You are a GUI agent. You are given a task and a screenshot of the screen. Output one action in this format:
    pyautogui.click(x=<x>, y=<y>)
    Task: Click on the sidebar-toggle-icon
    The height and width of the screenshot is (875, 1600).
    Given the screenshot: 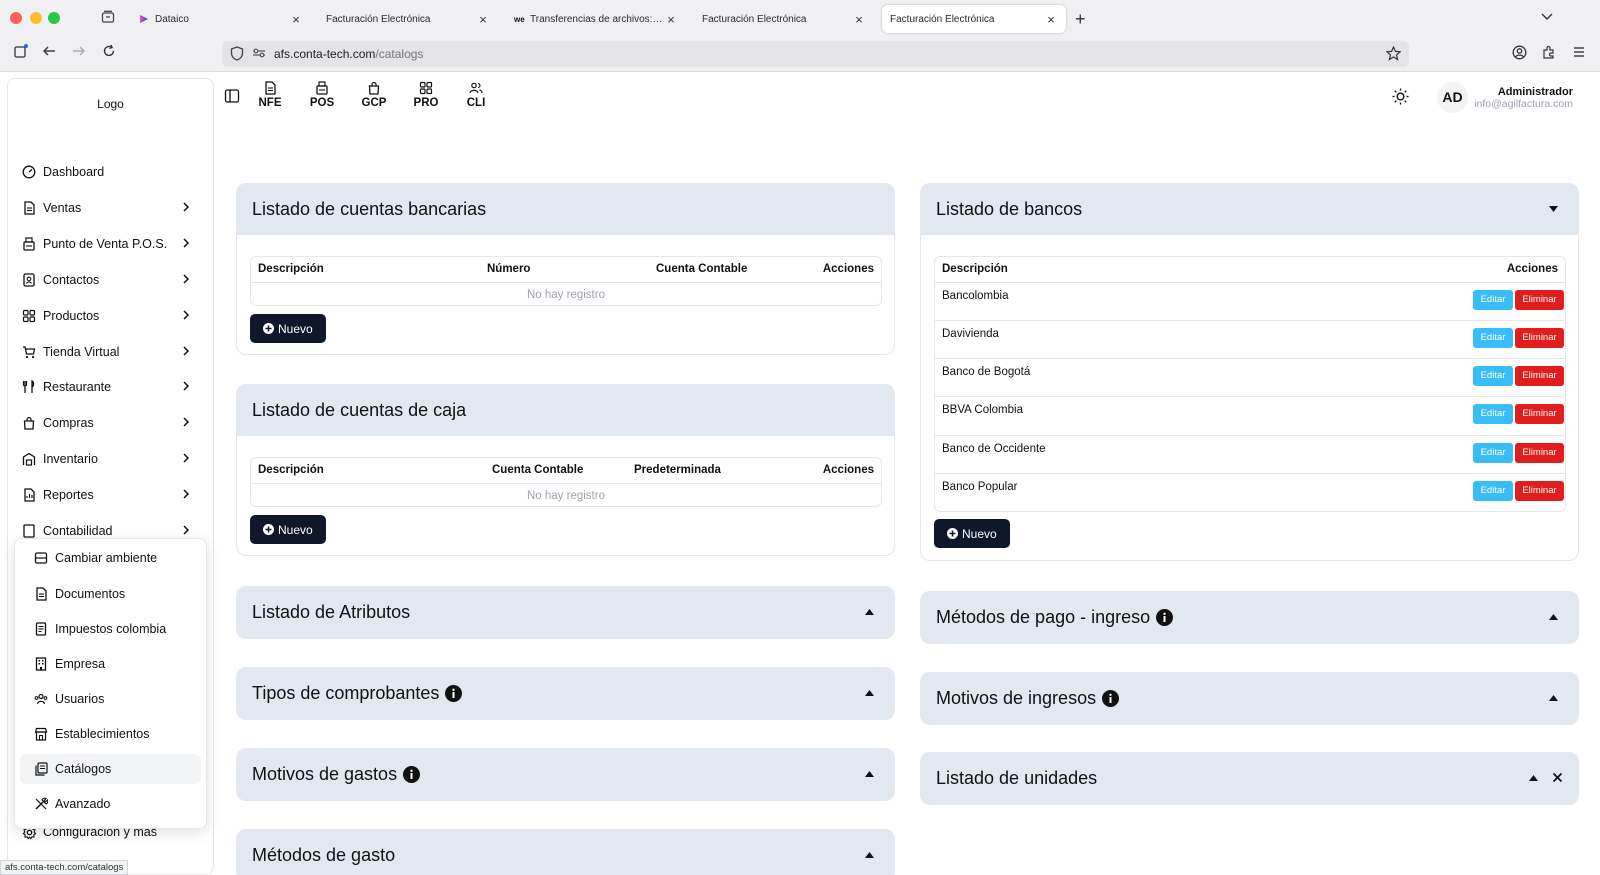 What is the action you would take?
    pyautogui.click(x=232, y=96)
    